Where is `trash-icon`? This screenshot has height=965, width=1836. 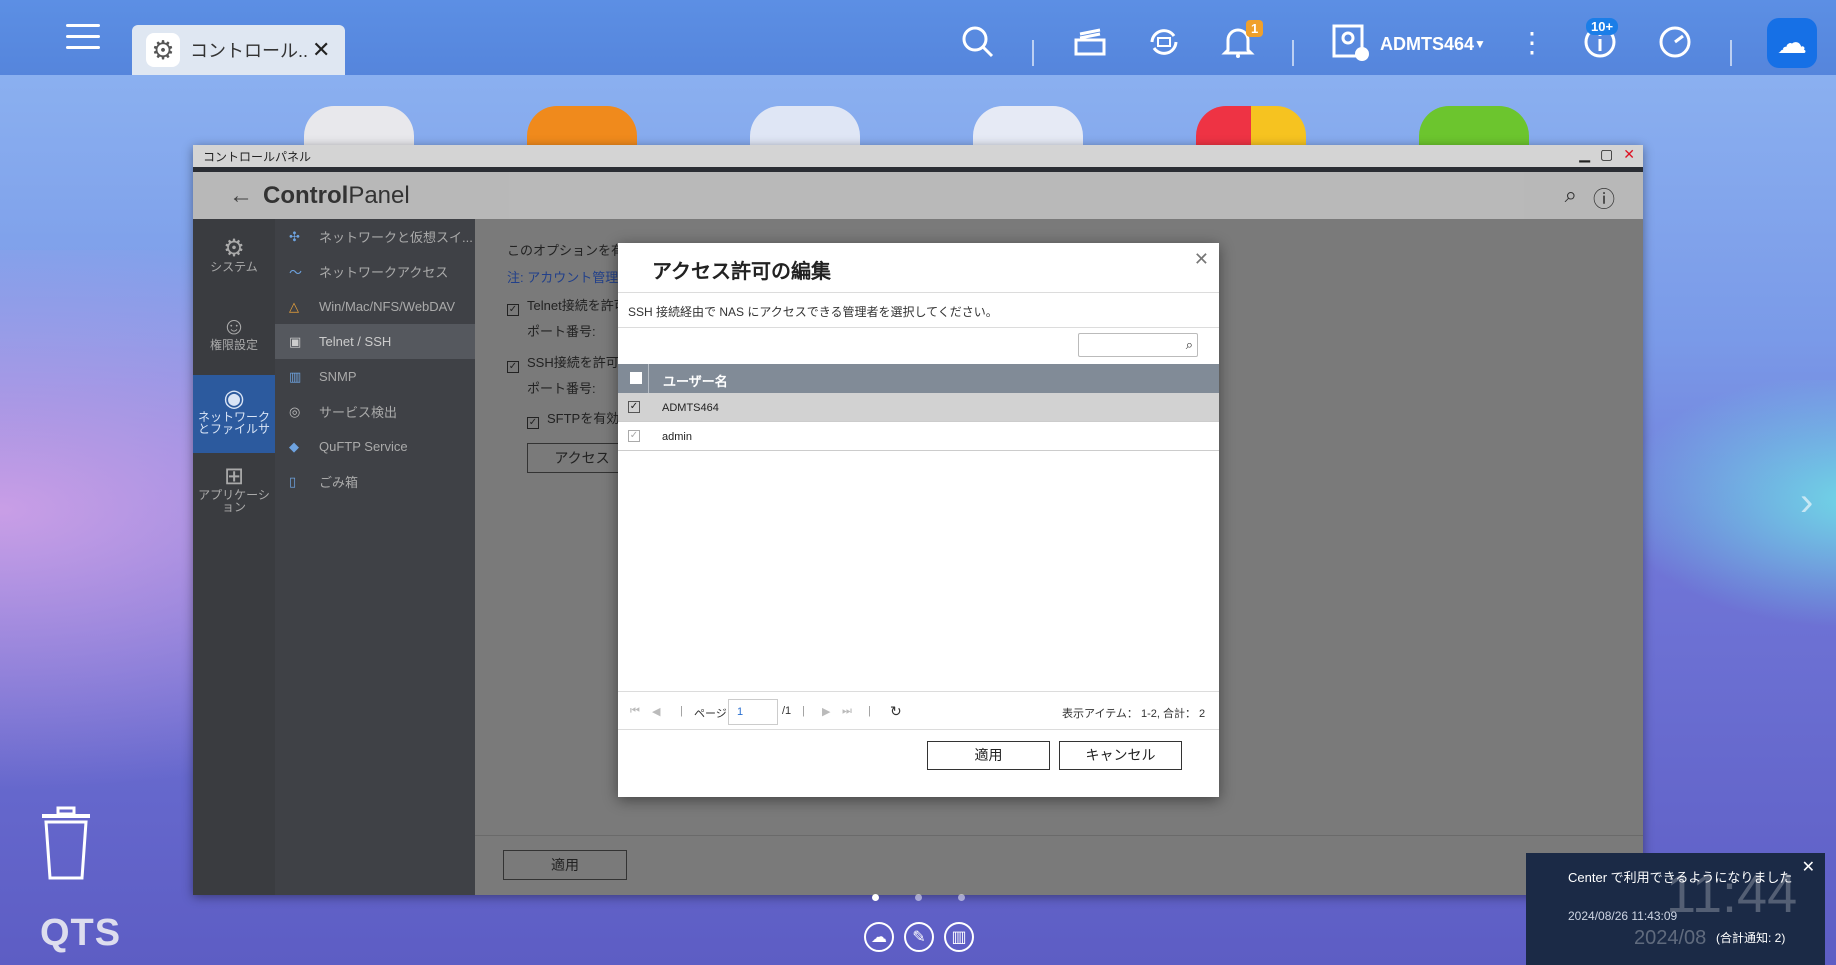 trash-icon is located at coordinates (66, 844).